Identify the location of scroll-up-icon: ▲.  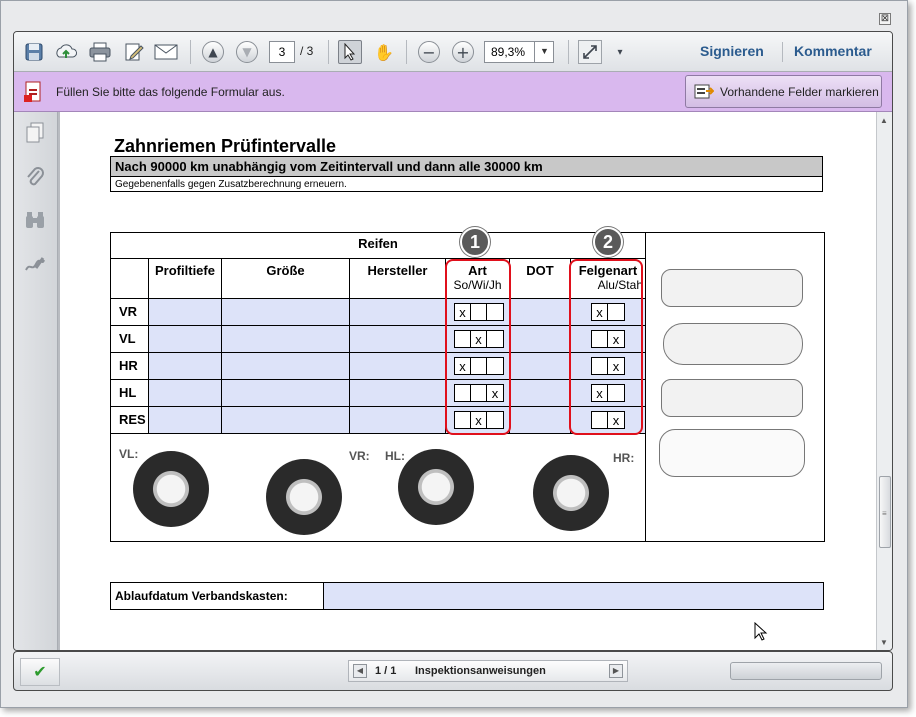
(884, 120).